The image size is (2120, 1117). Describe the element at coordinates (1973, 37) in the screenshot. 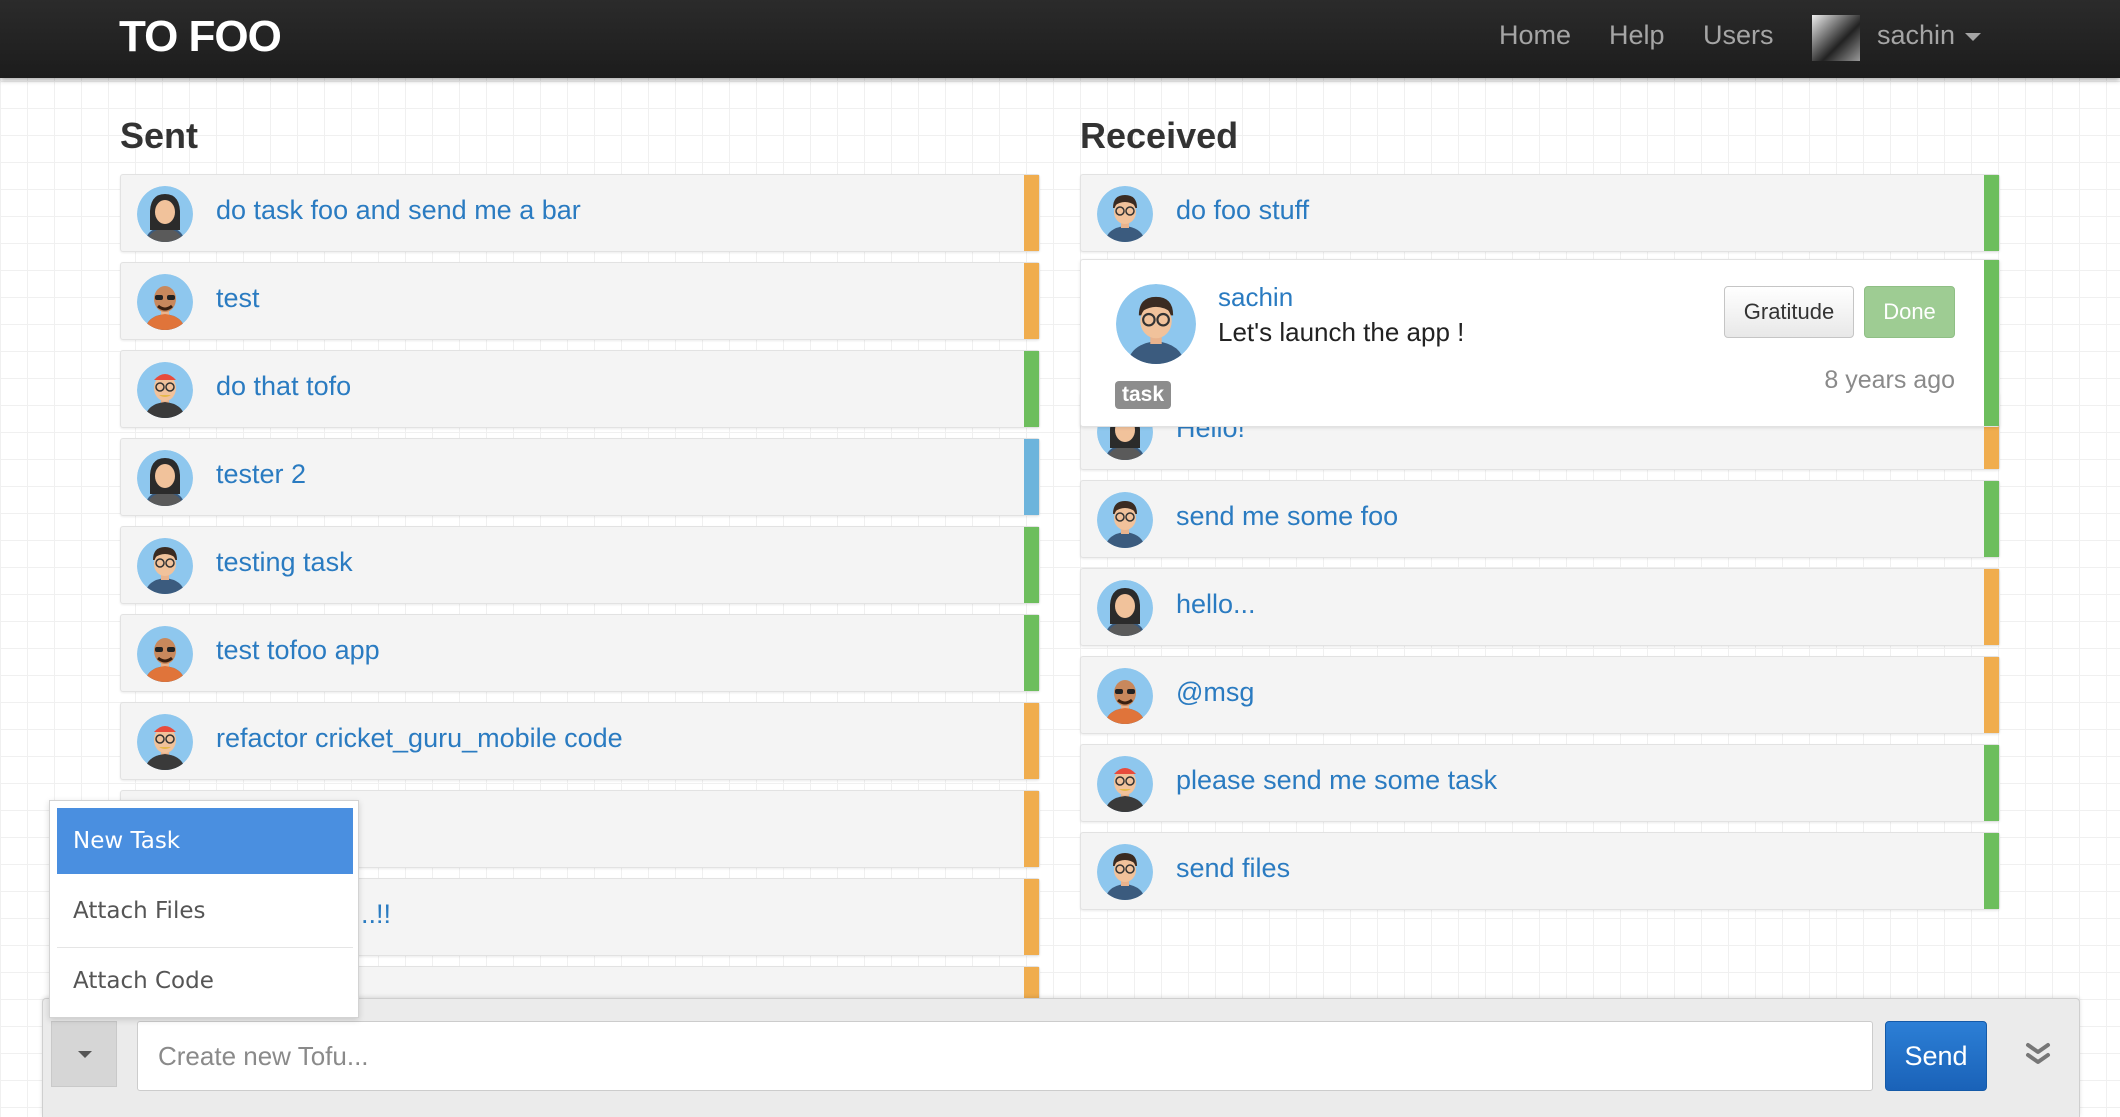

I see `chevron-down-icon` at that location.